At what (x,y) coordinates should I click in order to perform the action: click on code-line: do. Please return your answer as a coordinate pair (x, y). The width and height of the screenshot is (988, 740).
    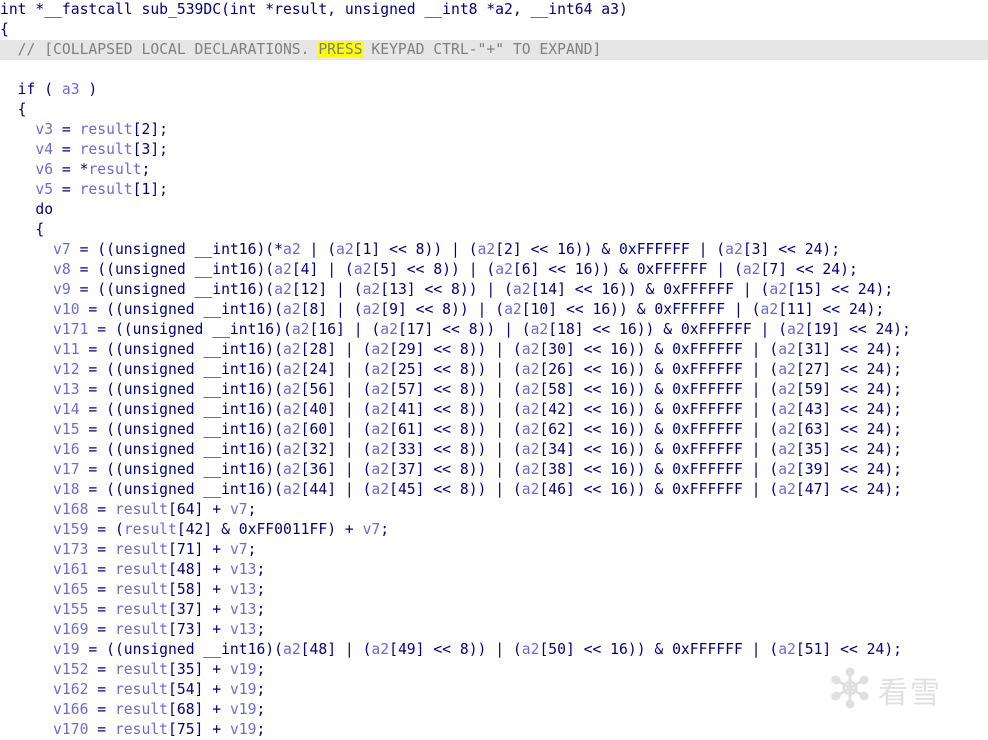
    Looking at the image, I should click on (494, 210).